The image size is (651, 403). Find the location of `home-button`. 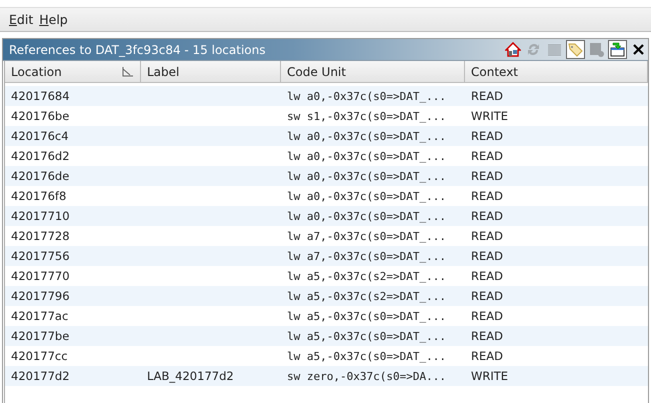

home-button is located at coordinates (512, 49).